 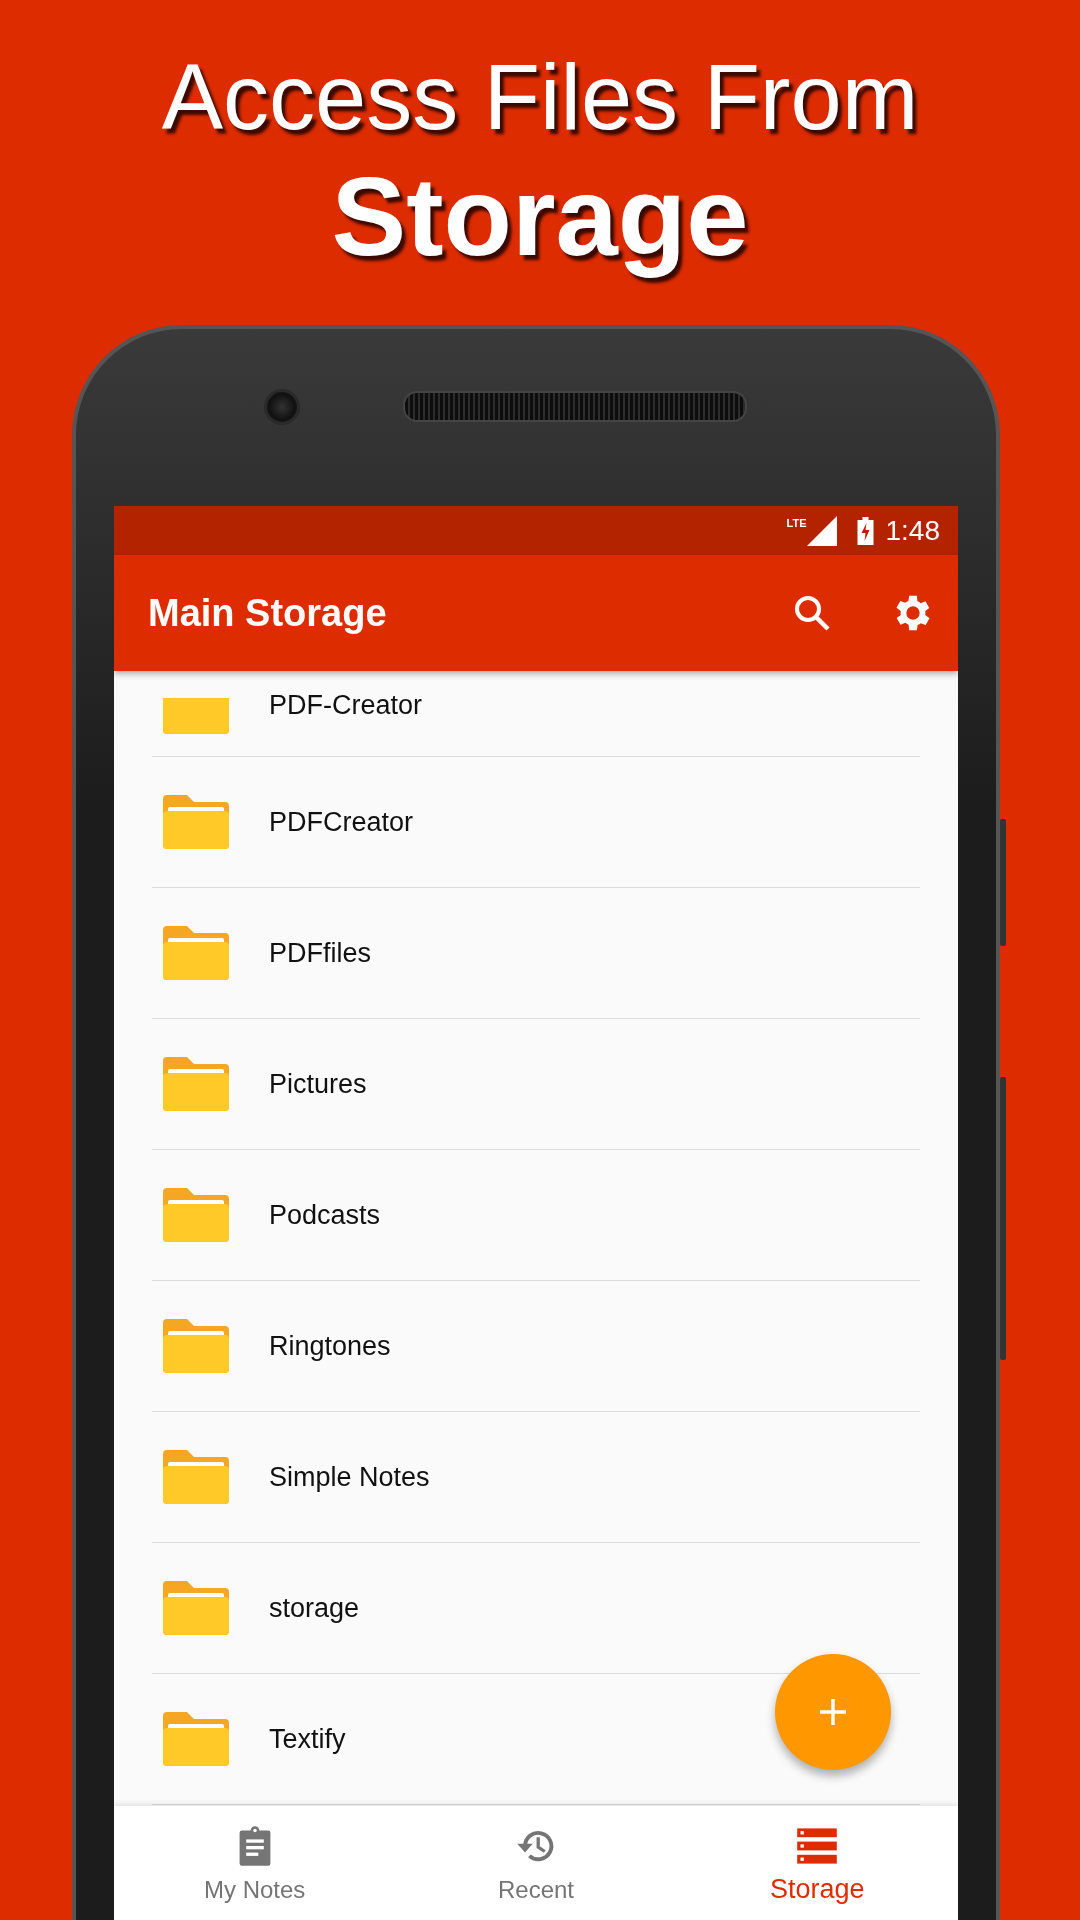 I want to click on network-label: LTE, so click(x=796, y=523).